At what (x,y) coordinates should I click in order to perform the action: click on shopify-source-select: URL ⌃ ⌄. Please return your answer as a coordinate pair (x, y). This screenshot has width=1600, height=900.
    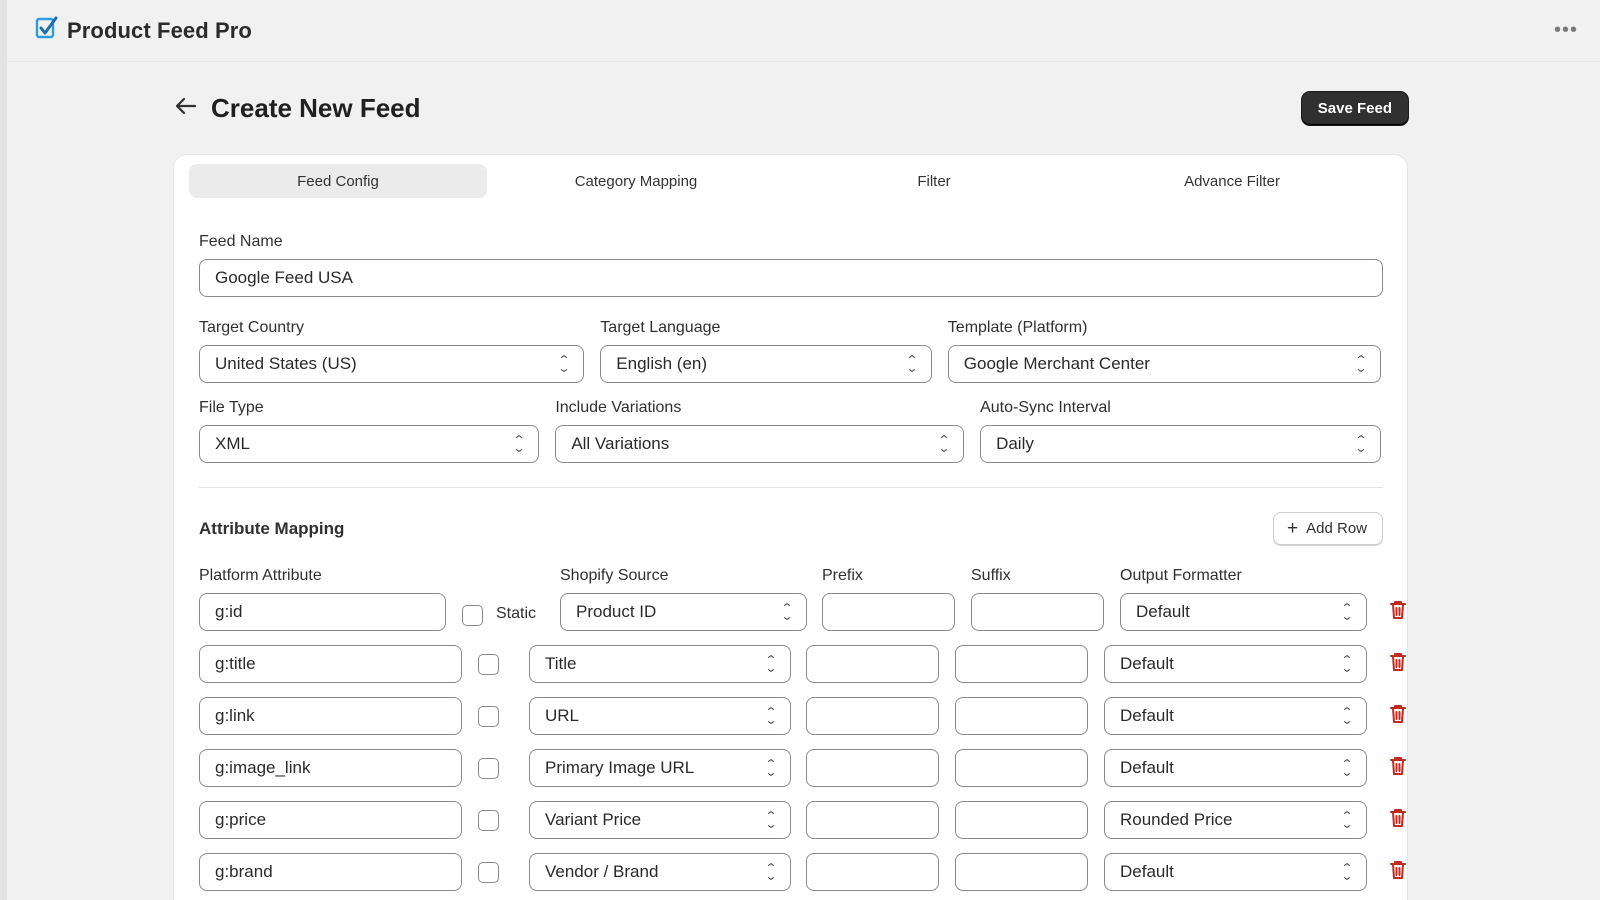
    Looking at the image, I should click on (660, 716).